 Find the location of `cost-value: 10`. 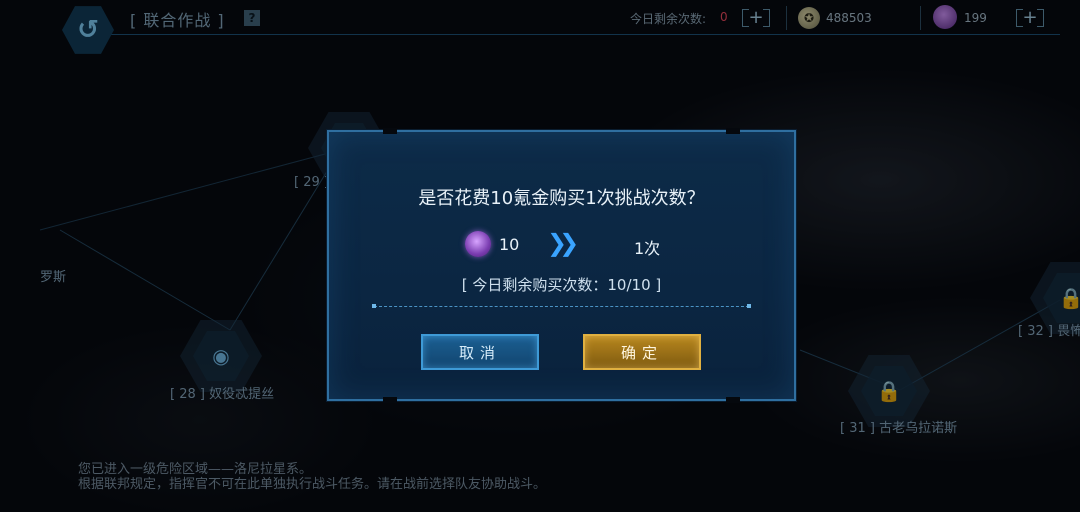

cost-value: 10 is located at coordinates (509, 244).